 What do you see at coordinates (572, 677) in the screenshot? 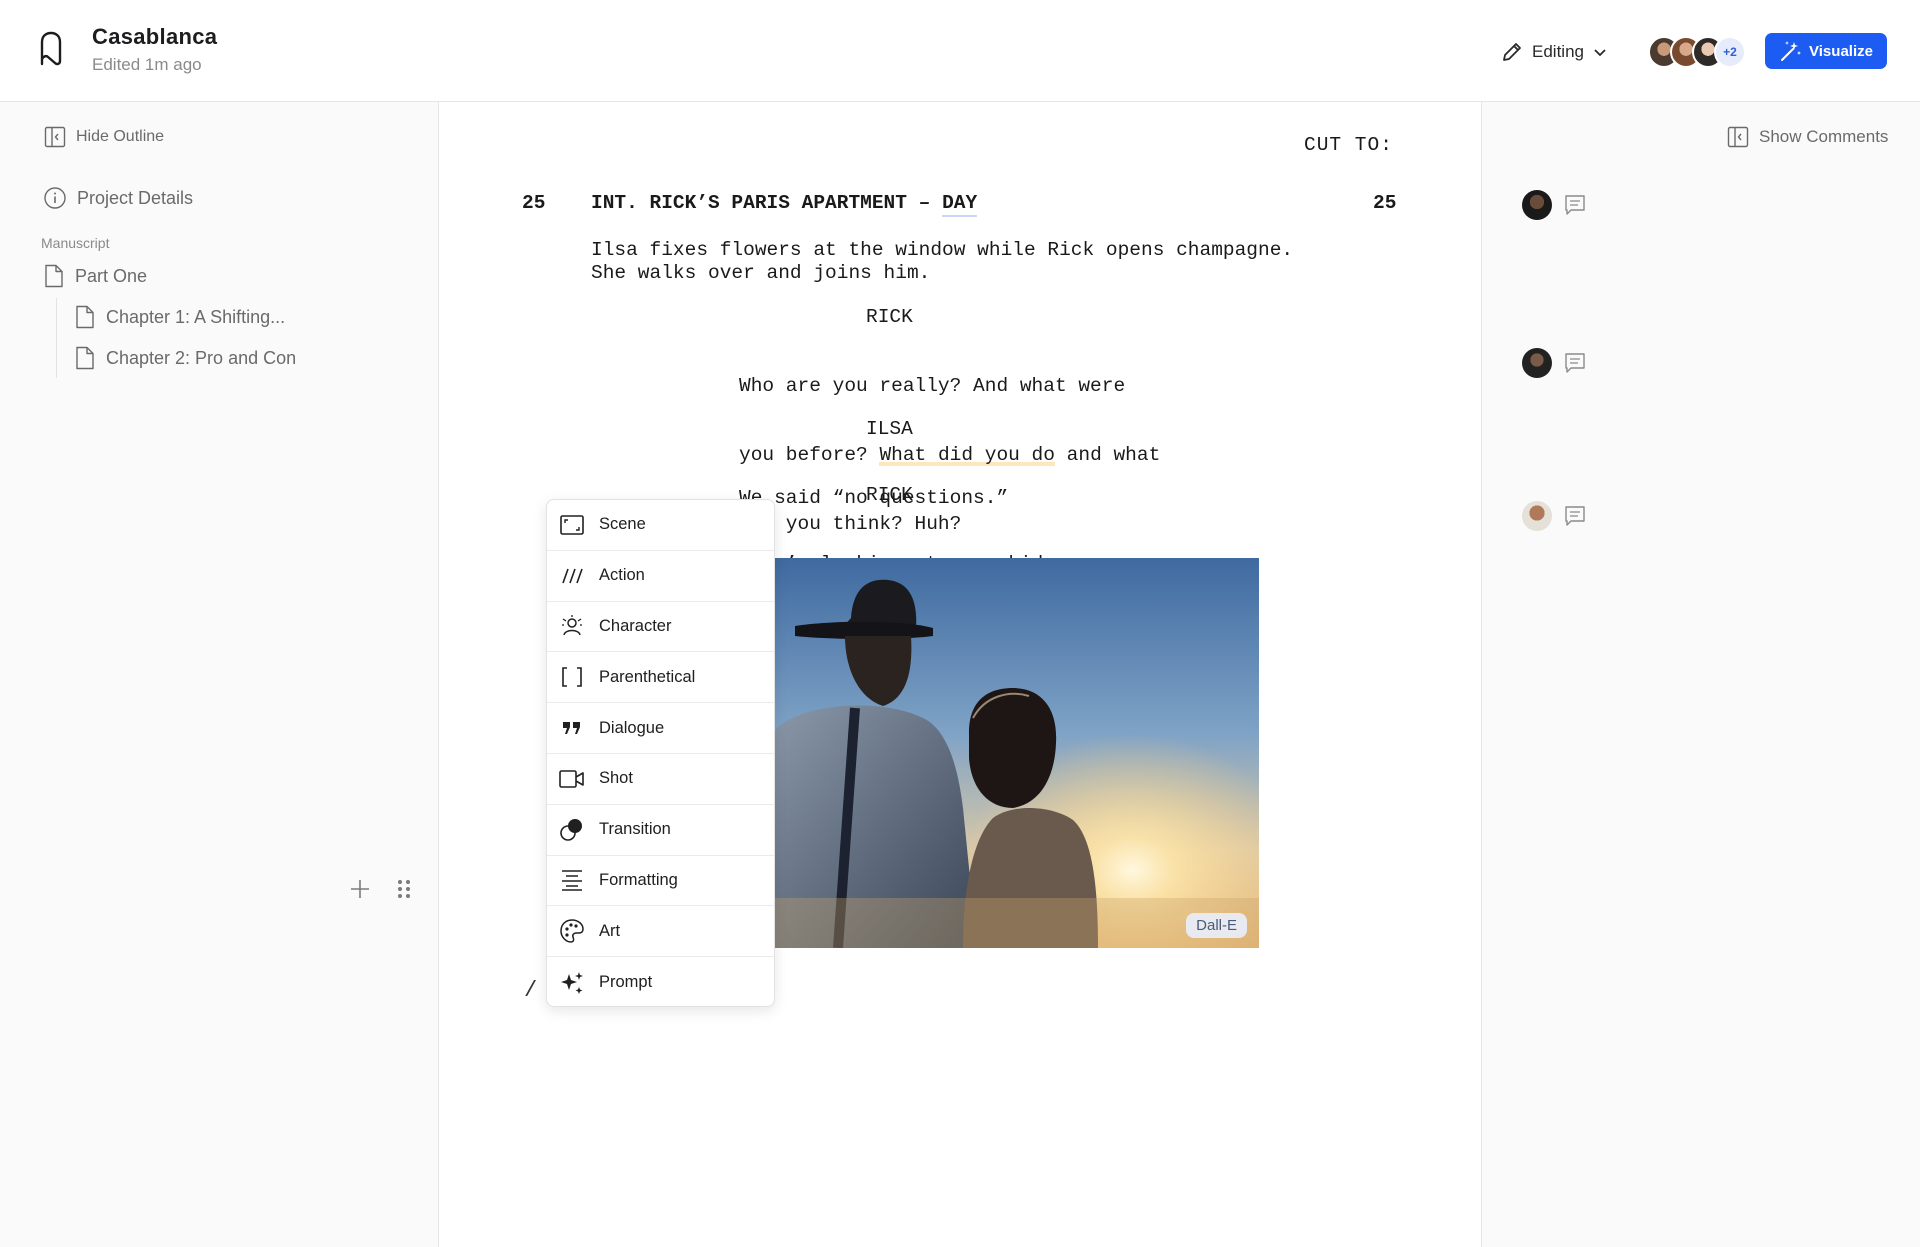
I see `parenthetical-icon` at bounding box center [572, 677].